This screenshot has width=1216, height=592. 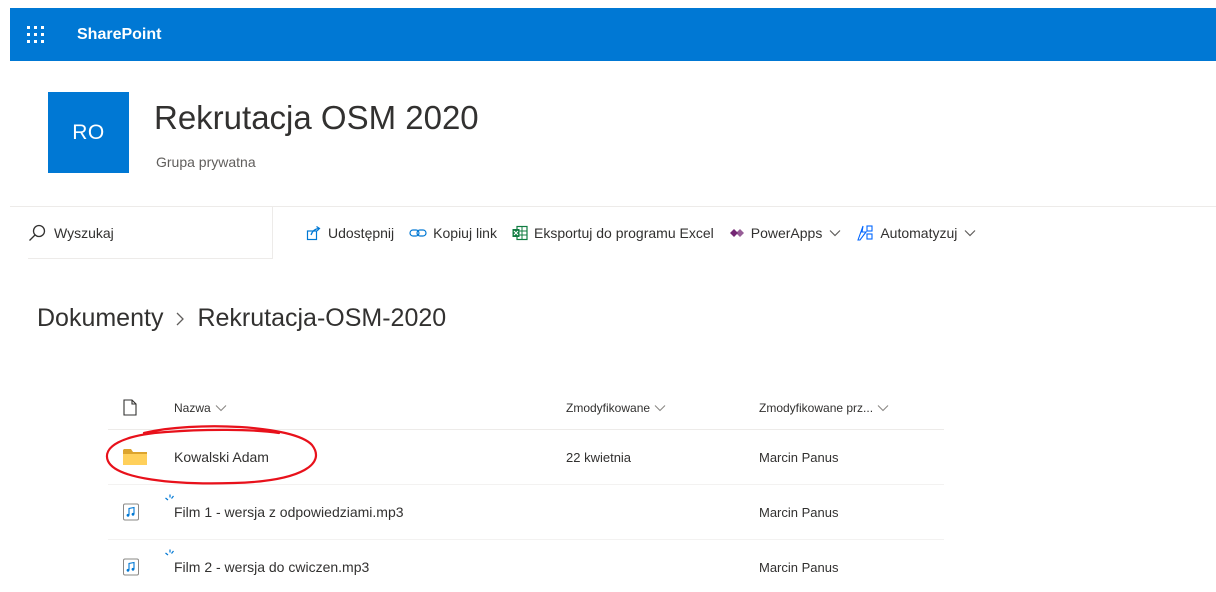 What do you see at coordinates (37, 232) in the screenshot?
I see `search-icon` at bounding box center [37, 232].